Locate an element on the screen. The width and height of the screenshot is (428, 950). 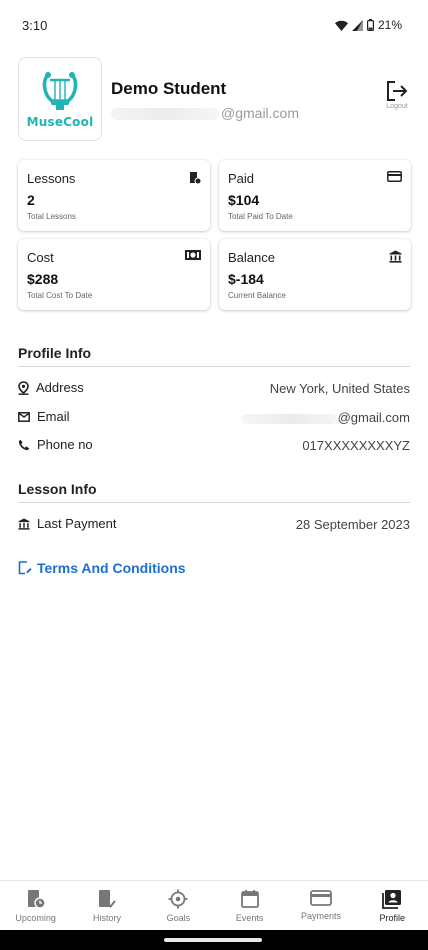
phone-label: Phone no is located at coordinates (65, 444).